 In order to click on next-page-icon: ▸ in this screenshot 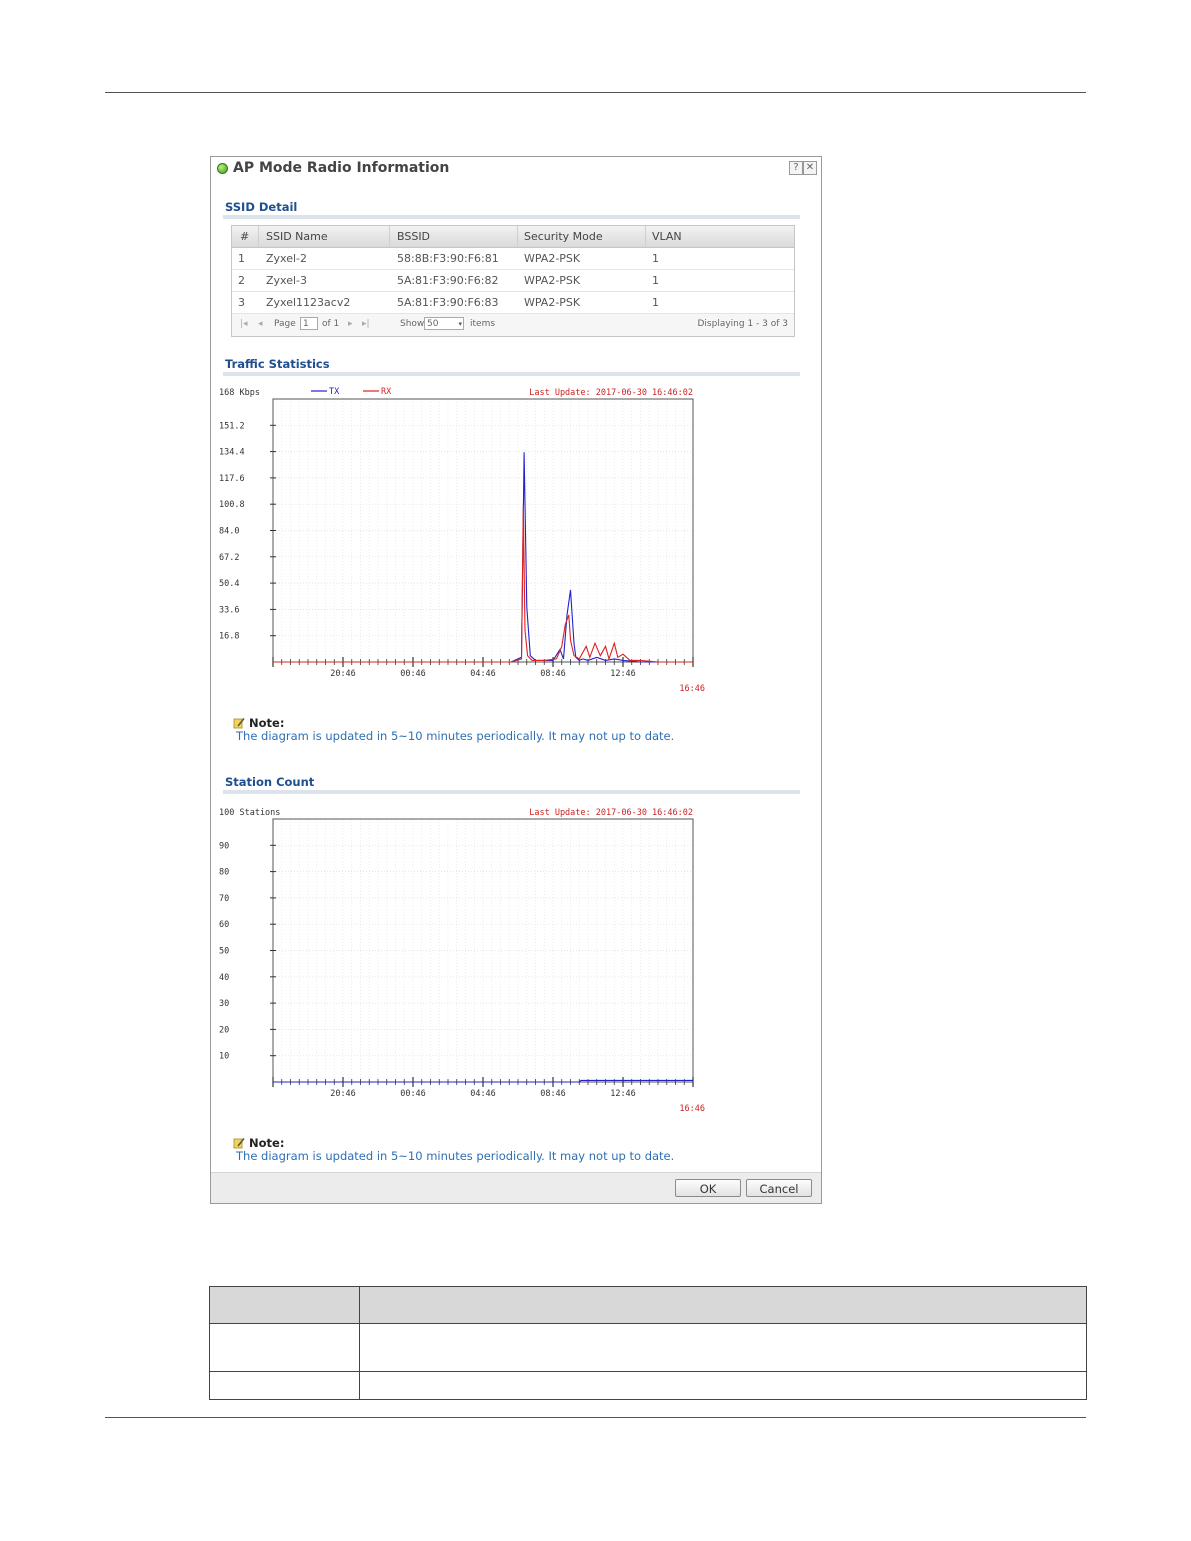, I will do `click(350, 324)`.